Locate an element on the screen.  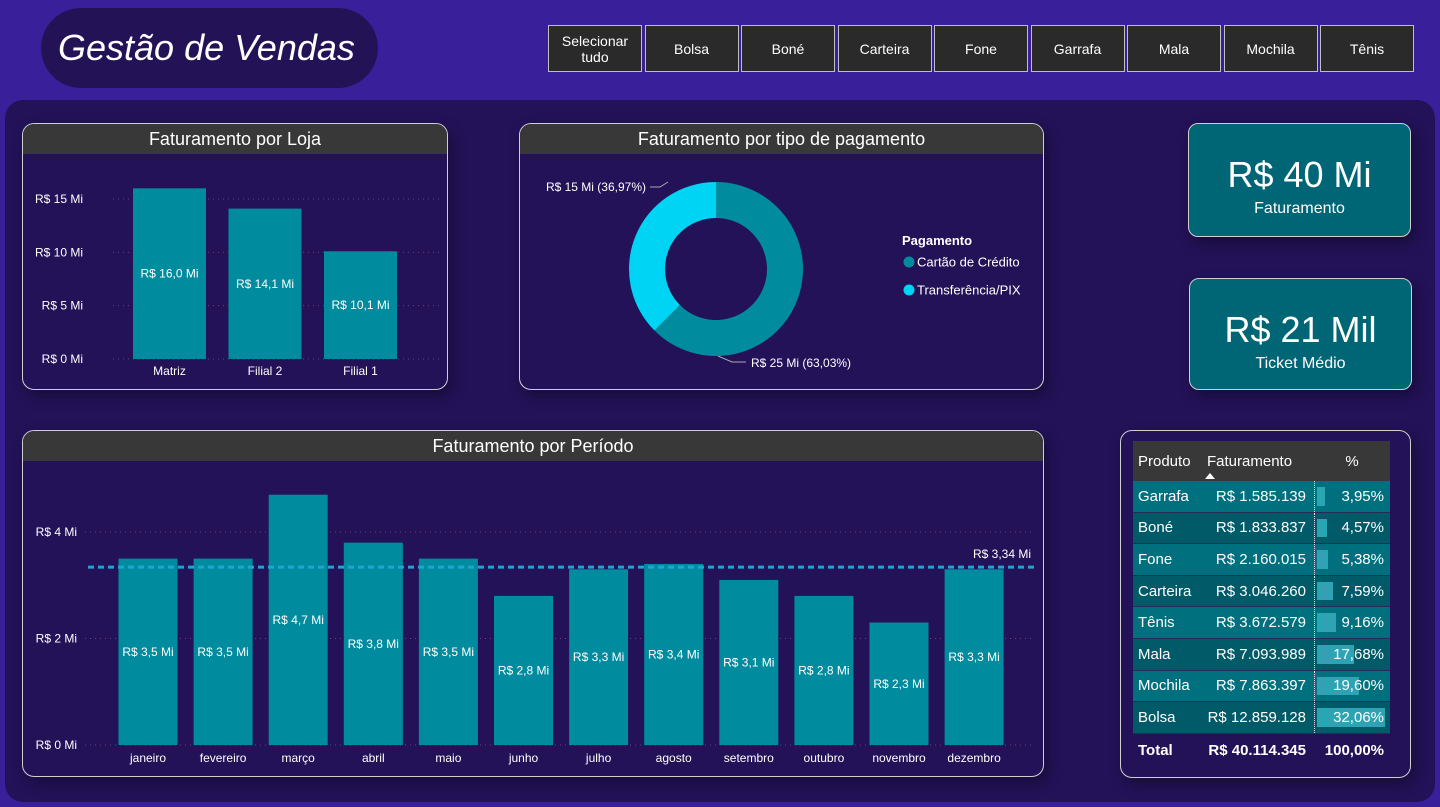
cell-produto: Fone is located at coordinates (1155, 559).